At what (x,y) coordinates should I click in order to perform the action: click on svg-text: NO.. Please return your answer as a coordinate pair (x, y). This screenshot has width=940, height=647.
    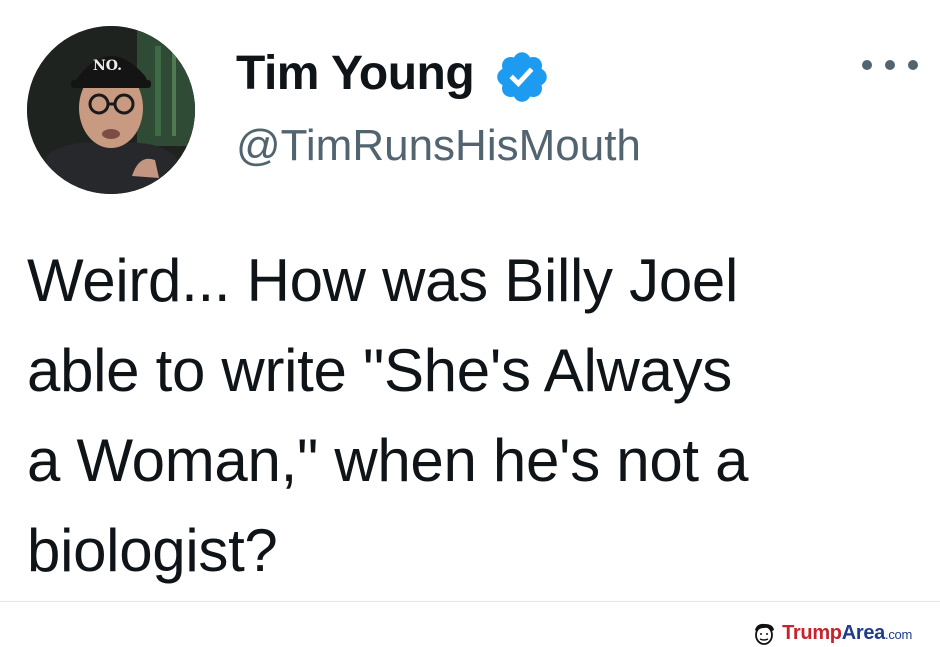
    Looking at the image, I should click on (107, 66).